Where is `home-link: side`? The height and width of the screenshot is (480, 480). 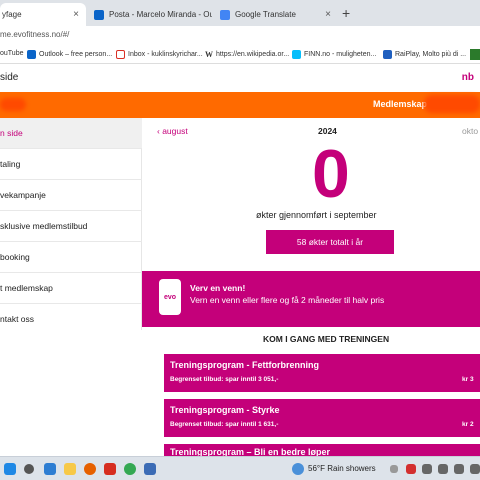
home-link: side is located at coordinates (9, 77).